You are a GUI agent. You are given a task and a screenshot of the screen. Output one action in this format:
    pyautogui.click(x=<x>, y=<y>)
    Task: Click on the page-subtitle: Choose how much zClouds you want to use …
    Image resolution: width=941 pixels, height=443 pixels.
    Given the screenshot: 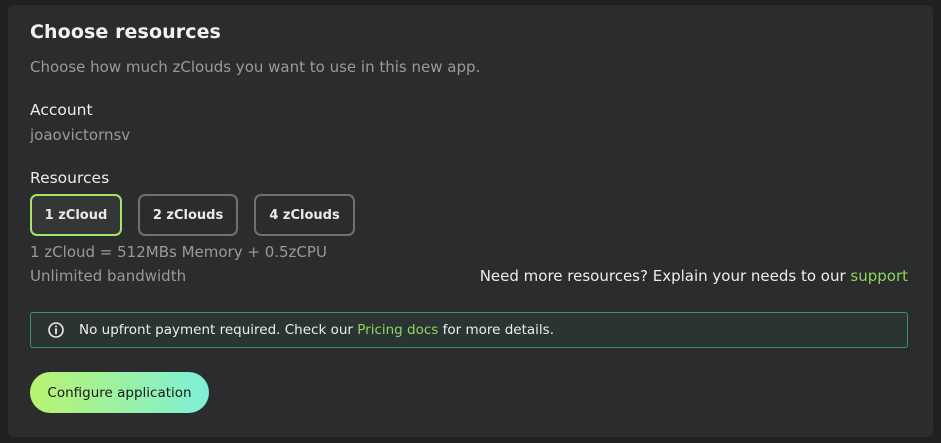 What is the action you would take?
    pyautogui.click(x=255, y=67)
    